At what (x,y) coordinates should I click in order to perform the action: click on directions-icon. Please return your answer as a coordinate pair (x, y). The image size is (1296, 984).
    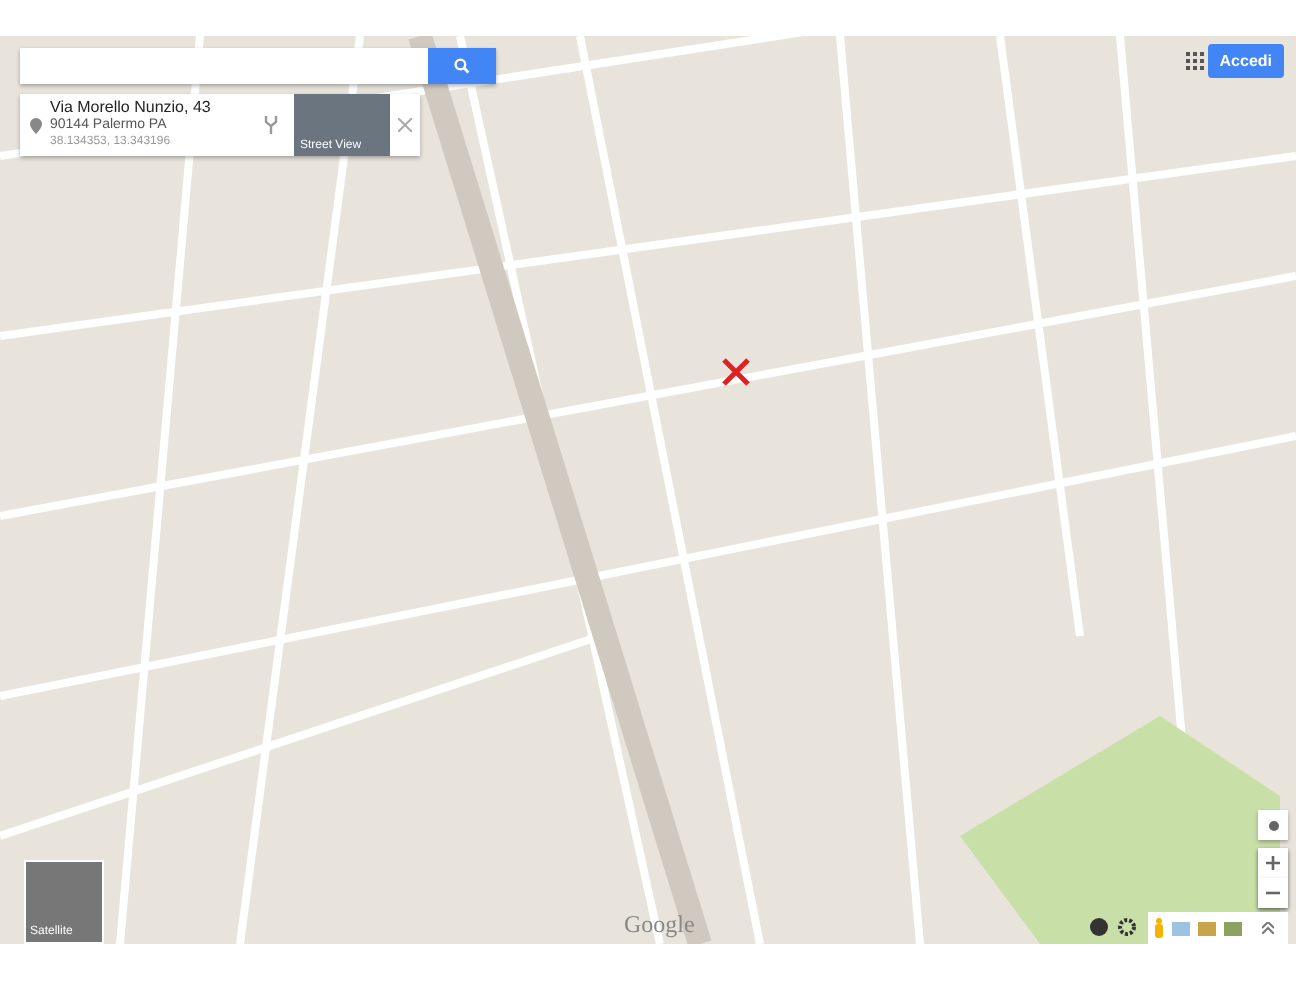
    Looking at the image, I should click on (271, 125).